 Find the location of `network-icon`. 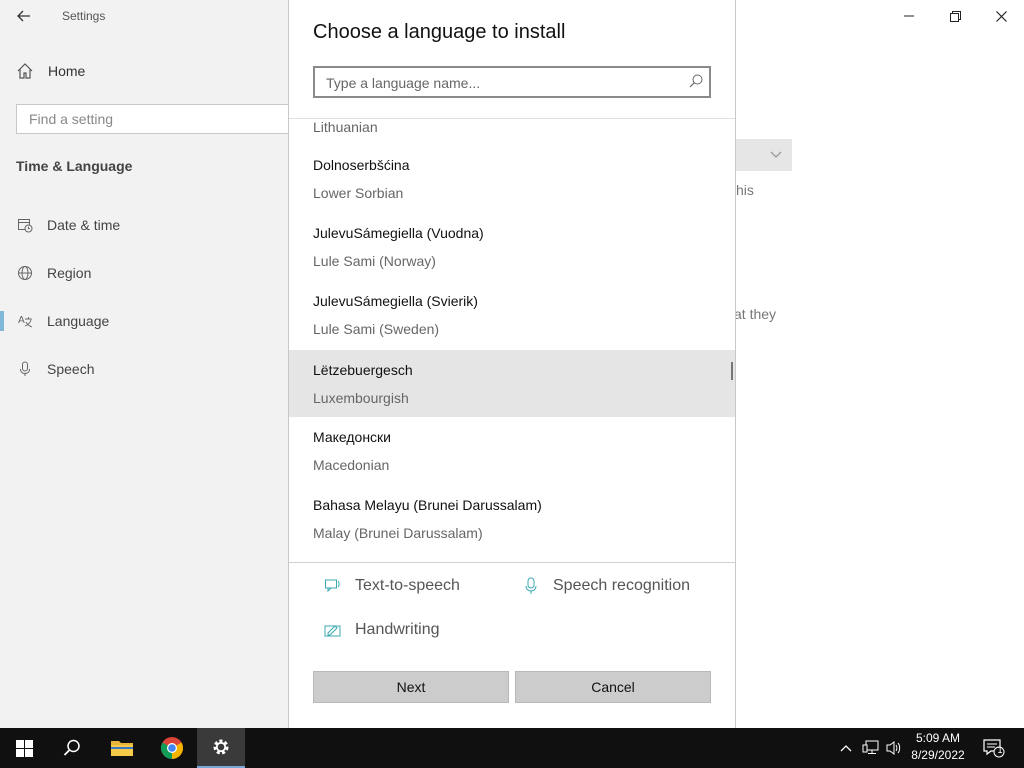

network-icon is located at coordinates (870, 747).